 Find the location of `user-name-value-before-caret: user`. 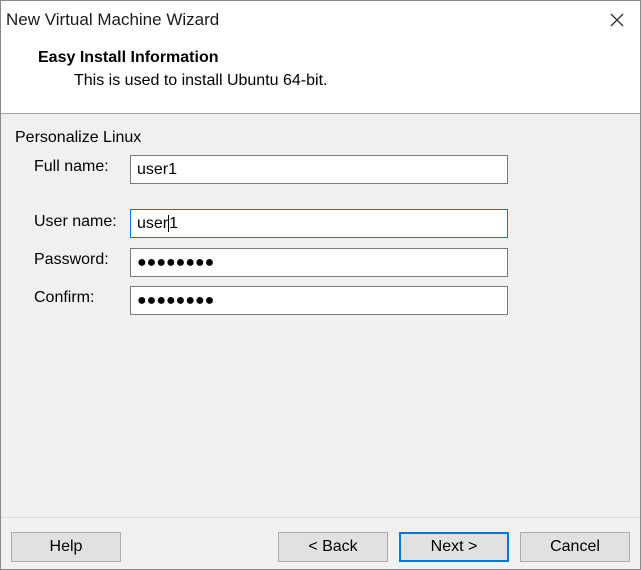

user-name-value-before-caret: user is located at coordinates (153, 223).